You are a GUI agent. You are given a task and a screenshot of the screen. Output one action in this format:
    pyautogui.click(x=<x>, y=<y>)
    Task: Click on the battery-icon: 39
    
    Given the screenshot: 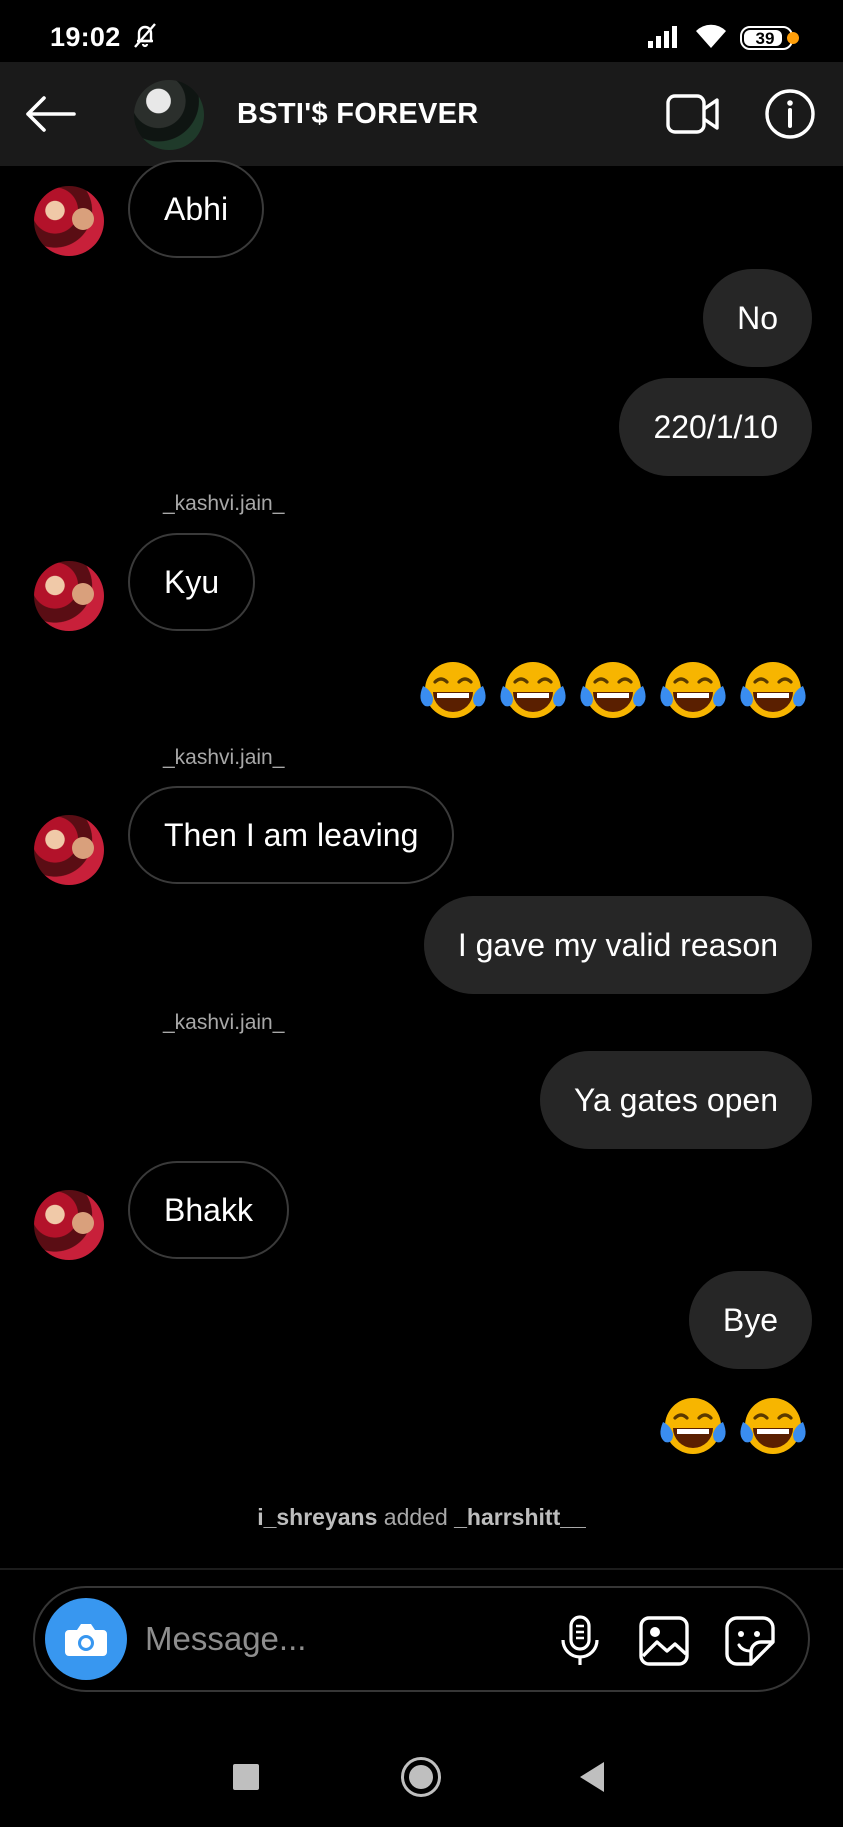 What is the action you would take?
    pyautogui.click(x=769, y=38)
    